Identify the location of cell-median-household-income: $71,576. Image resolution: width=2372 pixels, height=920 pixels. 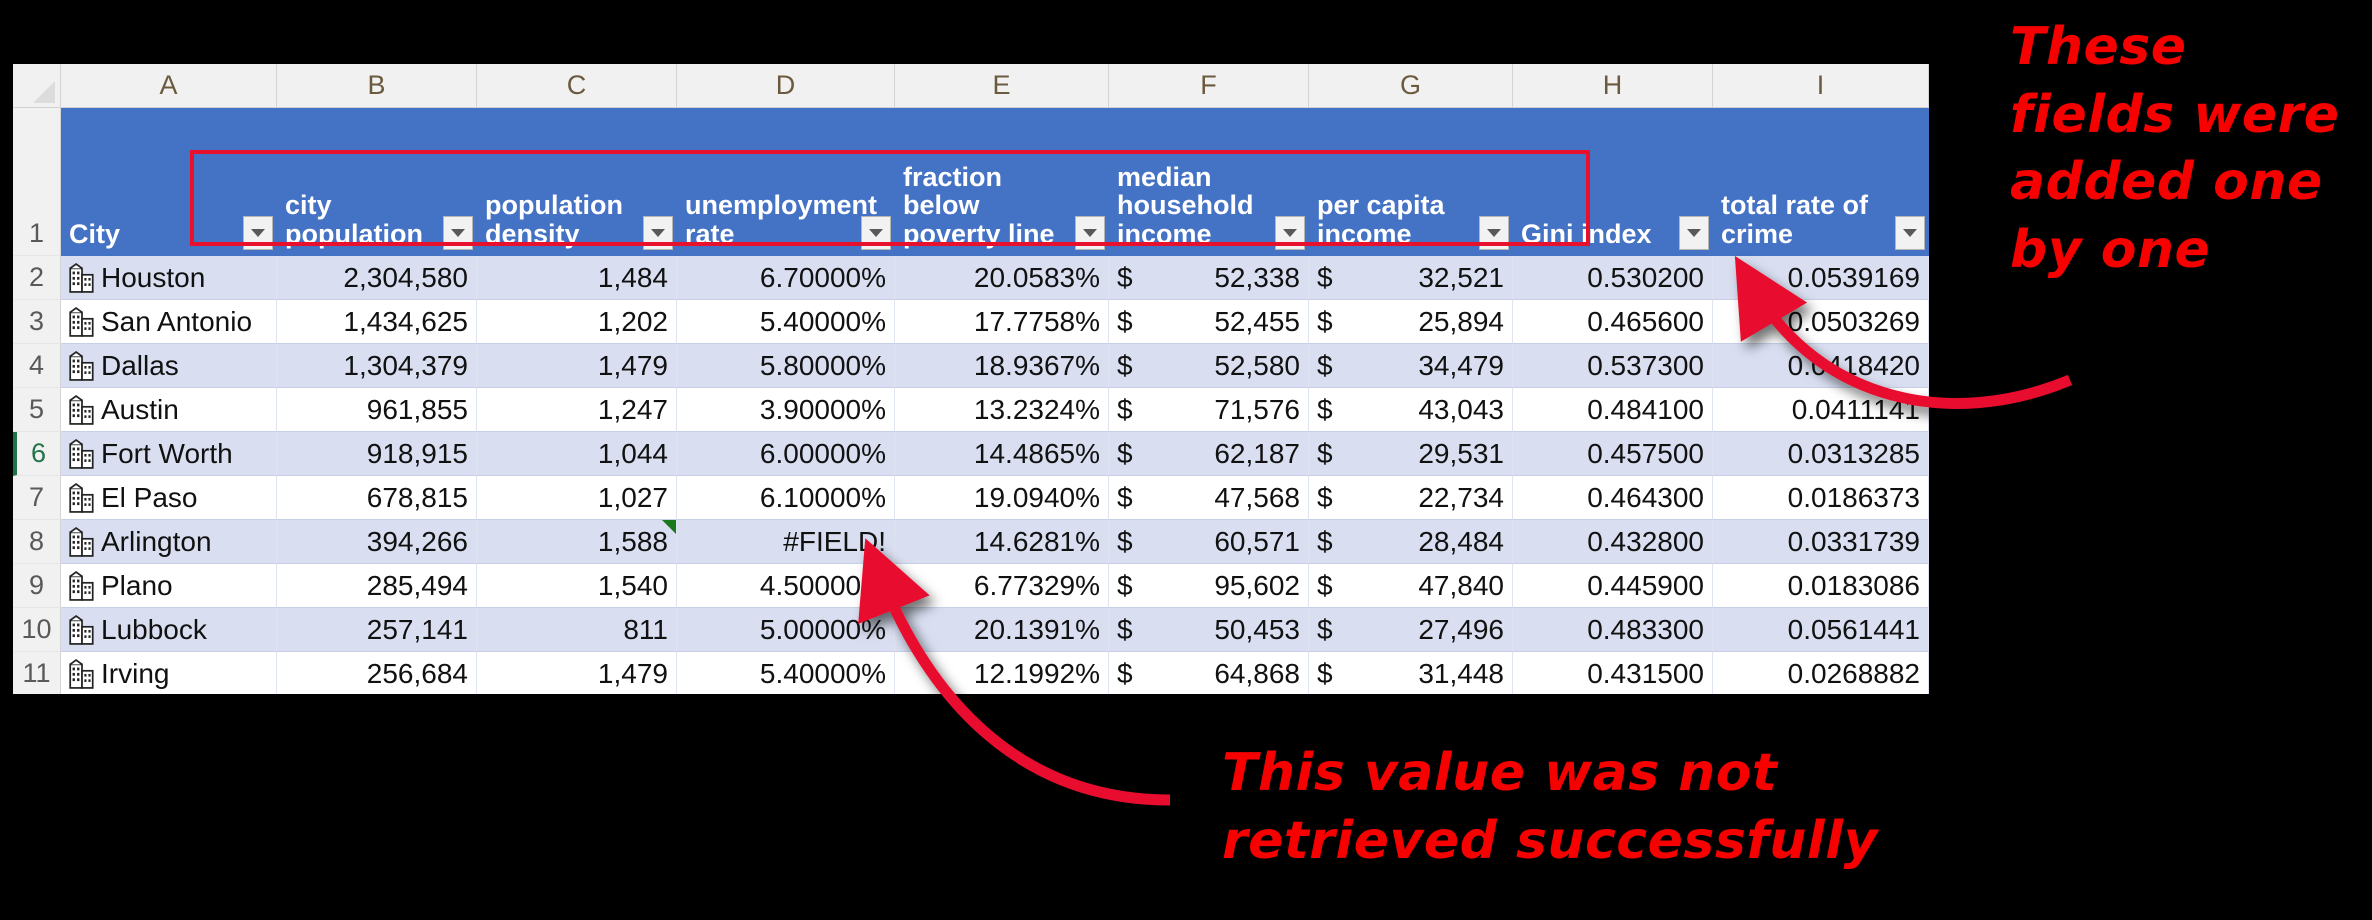
(1209, 410).